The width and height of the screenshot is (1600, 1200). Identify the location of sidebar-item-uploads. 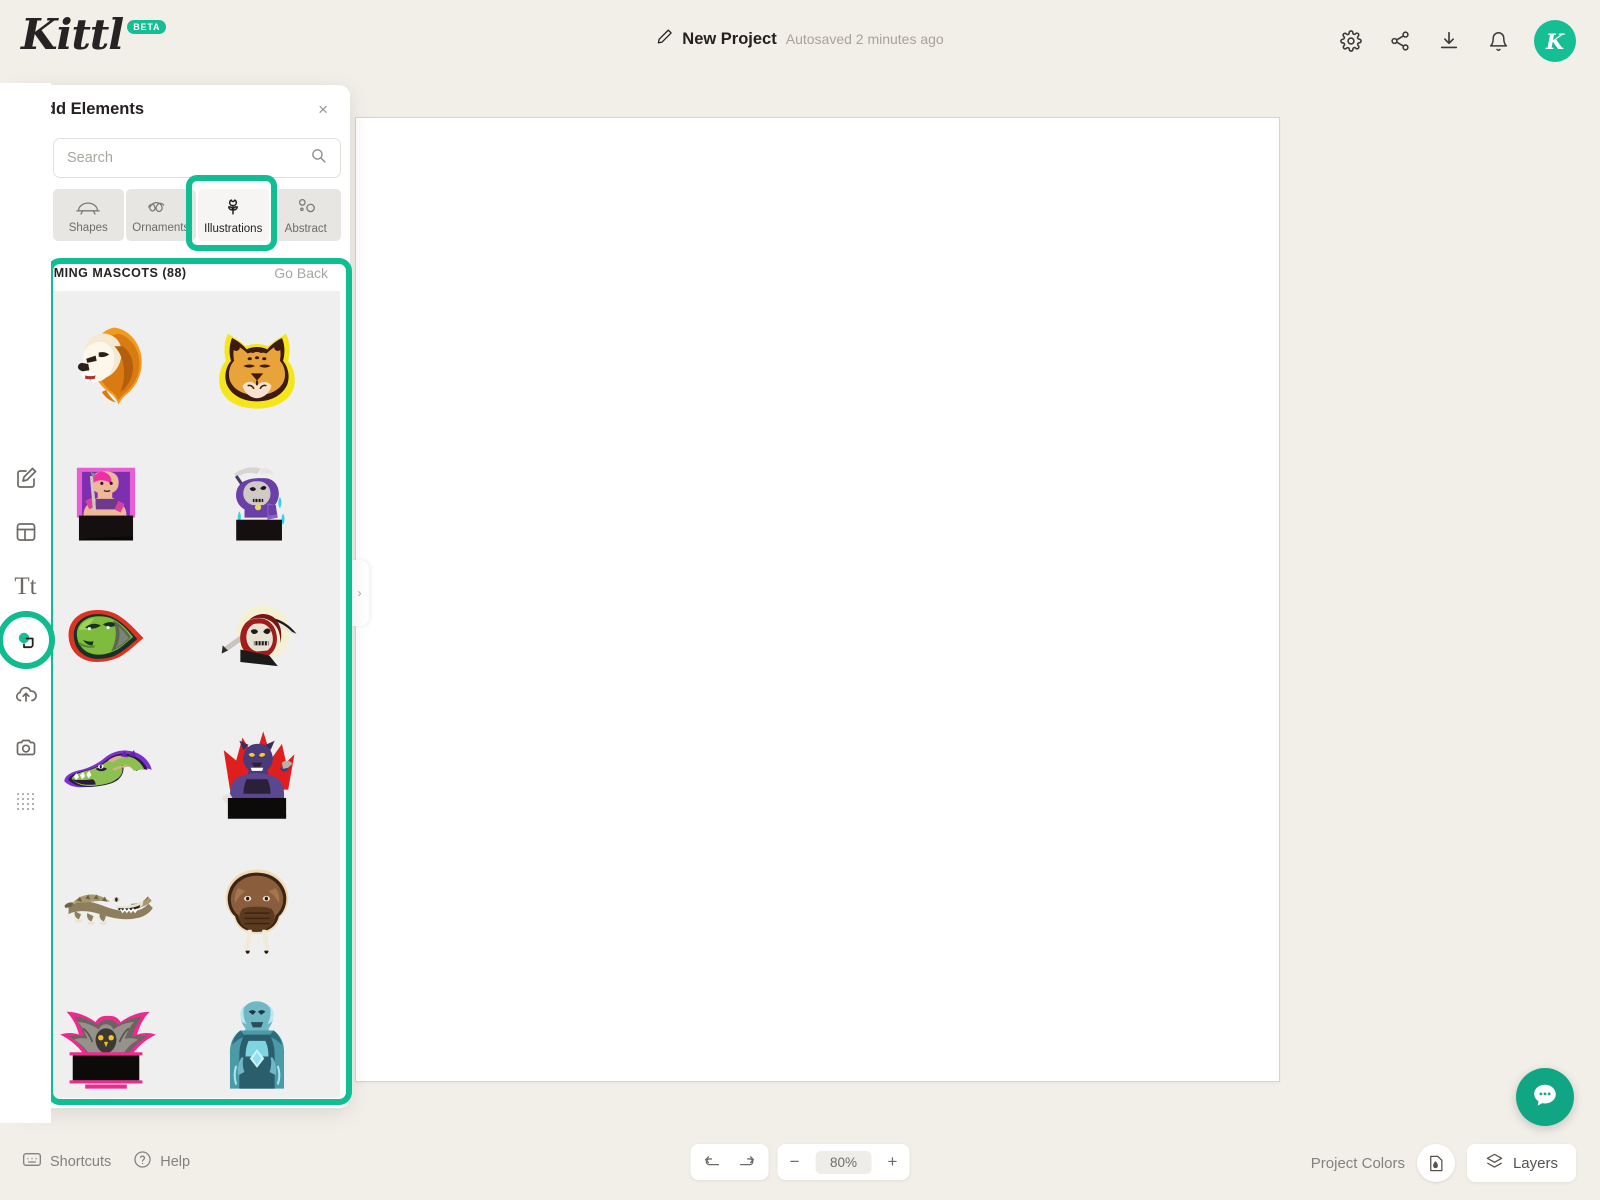
(26, 694).